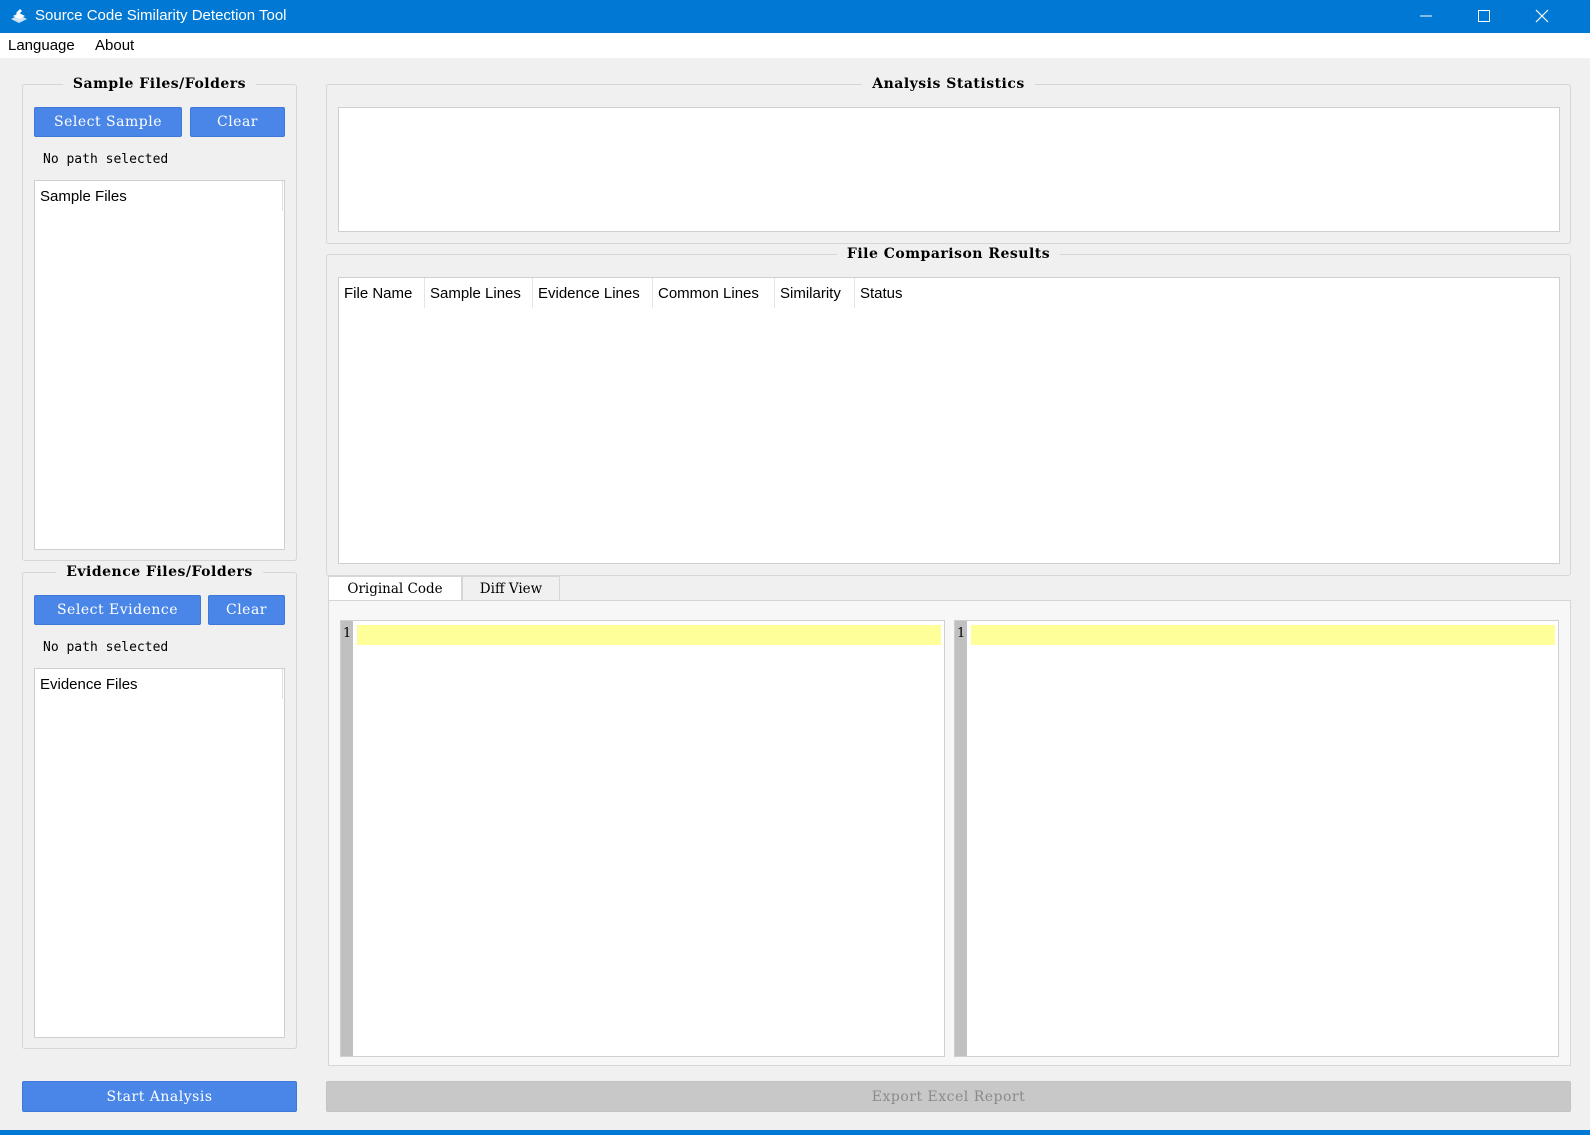 The width and height of the screenshot is (1590, 1135). Describe the element at coordinates (382, 293) in the screenshot. I see `column-header-file-name: File Name` at that location.